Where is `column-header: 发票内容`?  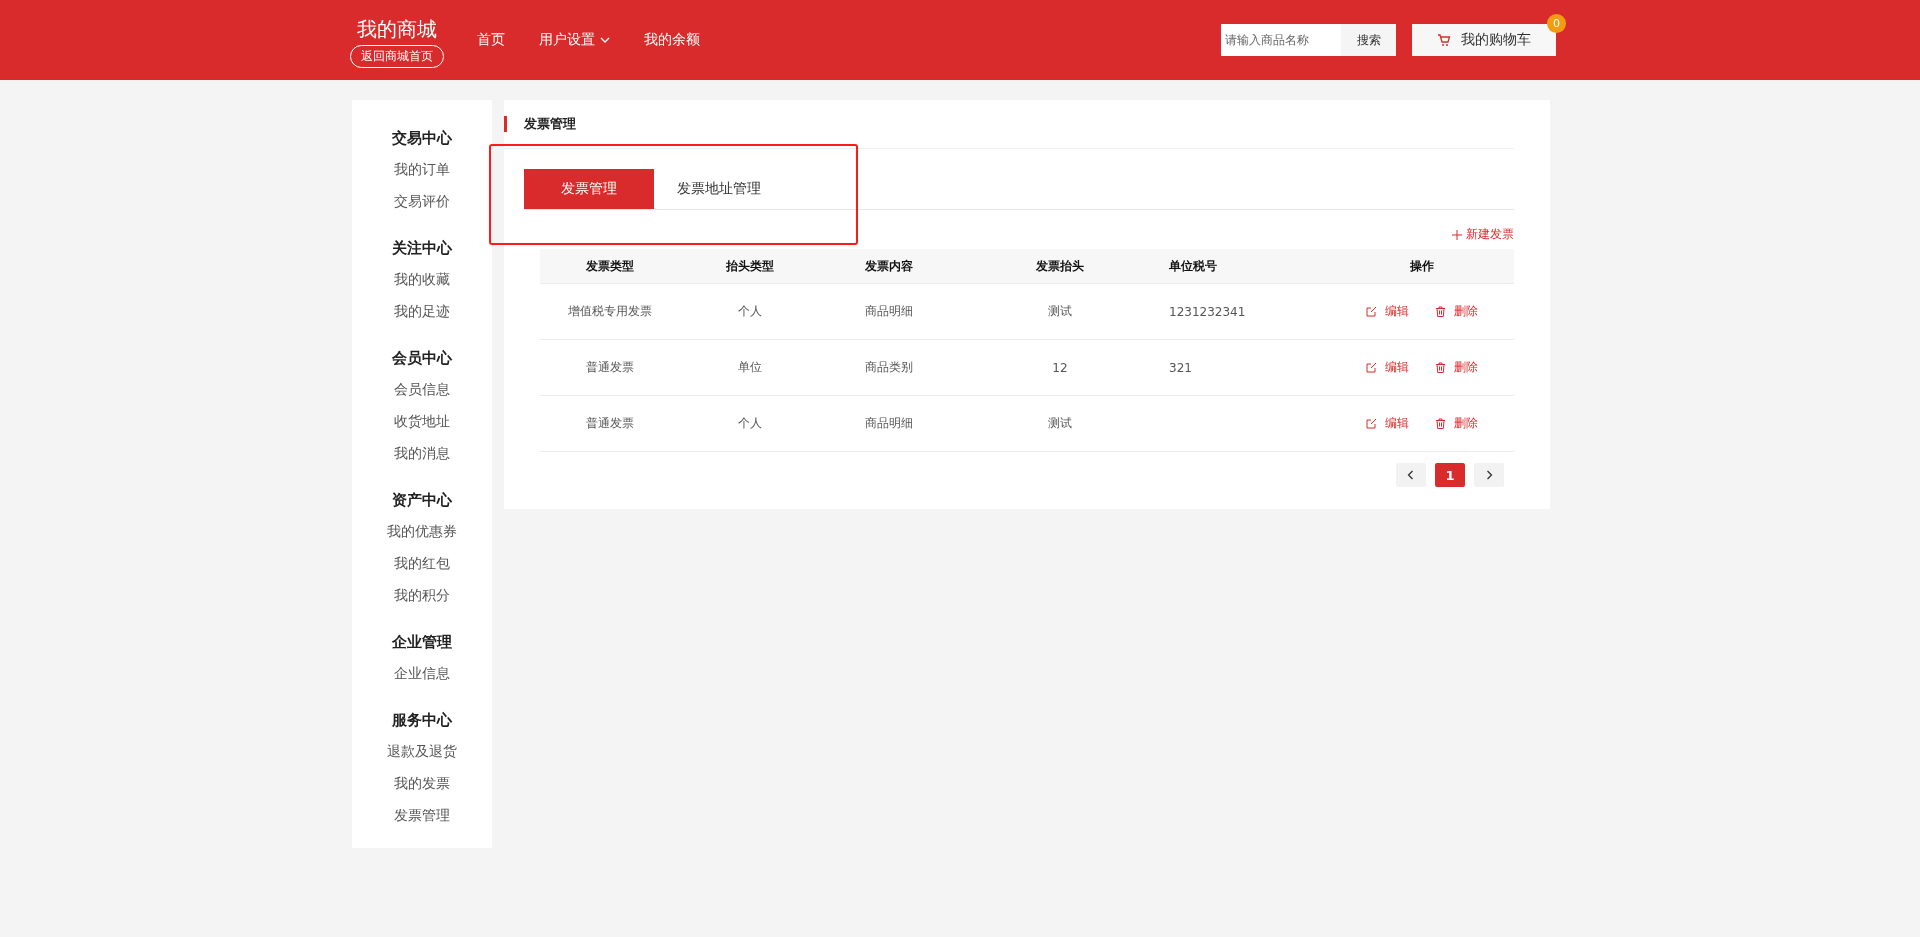 column-header: 发票内容 is located at coordinates (889, 266).